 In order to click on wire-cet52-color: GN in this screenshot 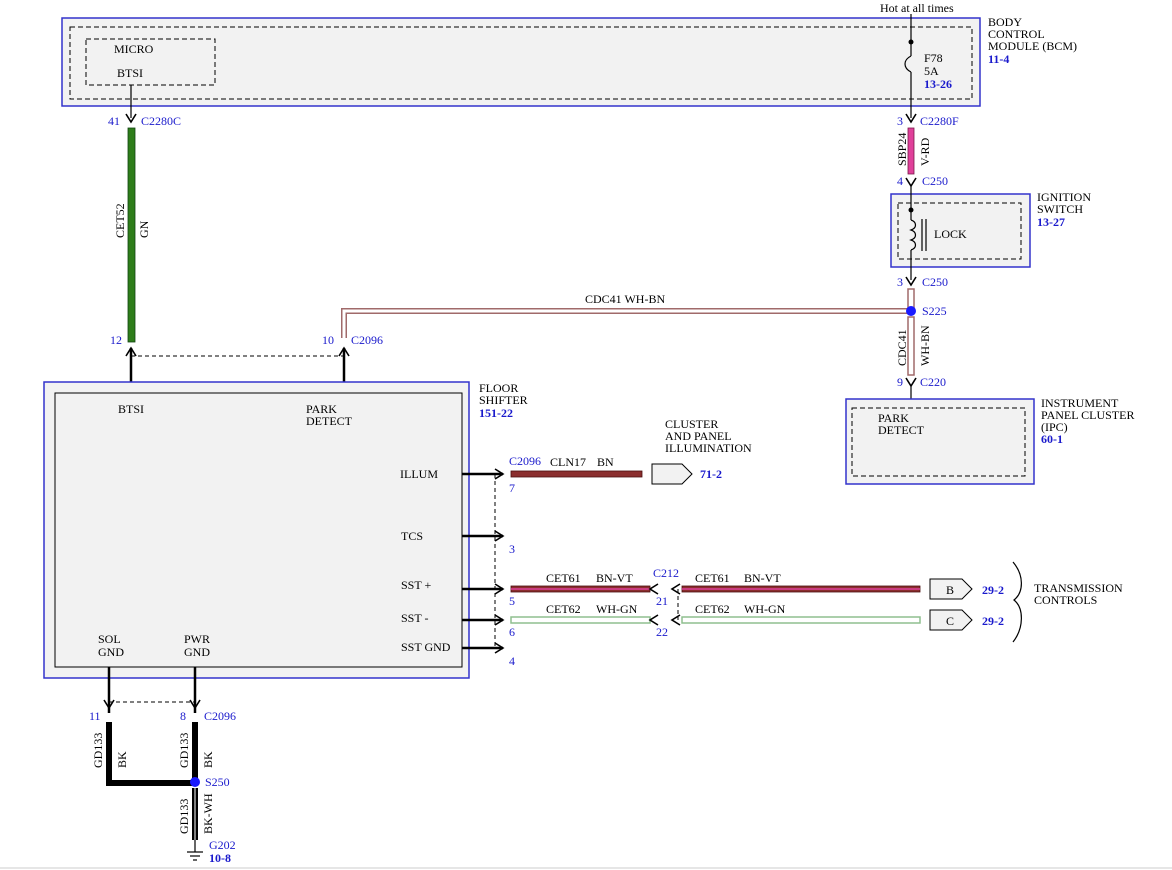, I will do `click(144, 229)`.